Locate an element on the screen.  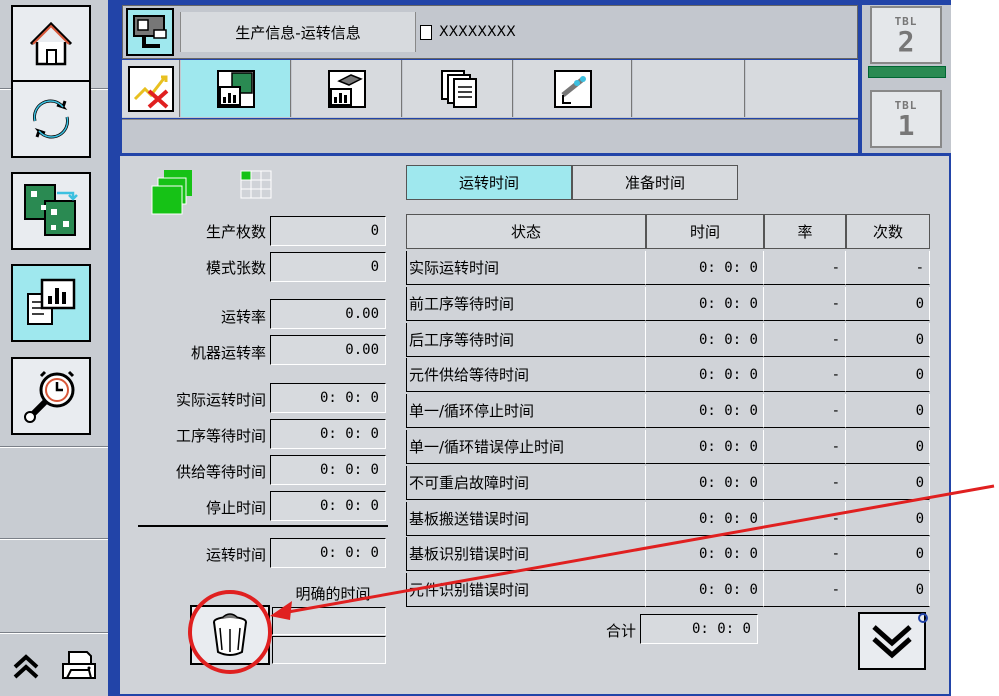
trash-icon is located at coordinates (230, 634).